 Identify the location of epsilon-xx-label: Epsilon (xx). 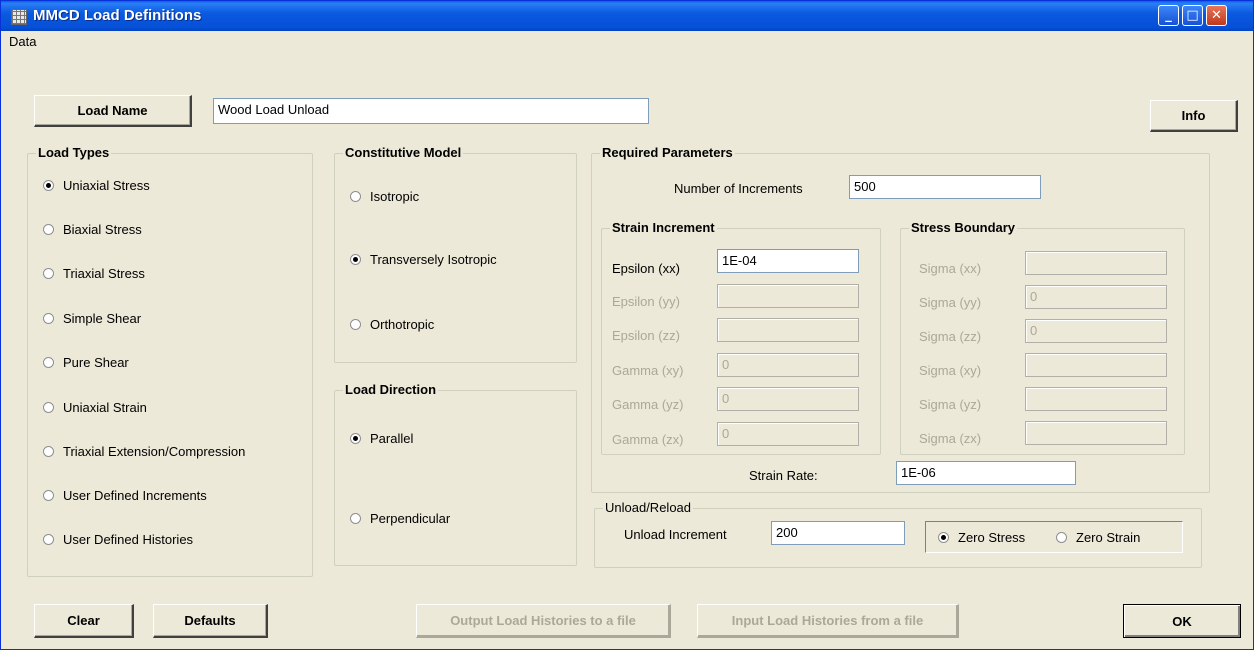
(646, 268).